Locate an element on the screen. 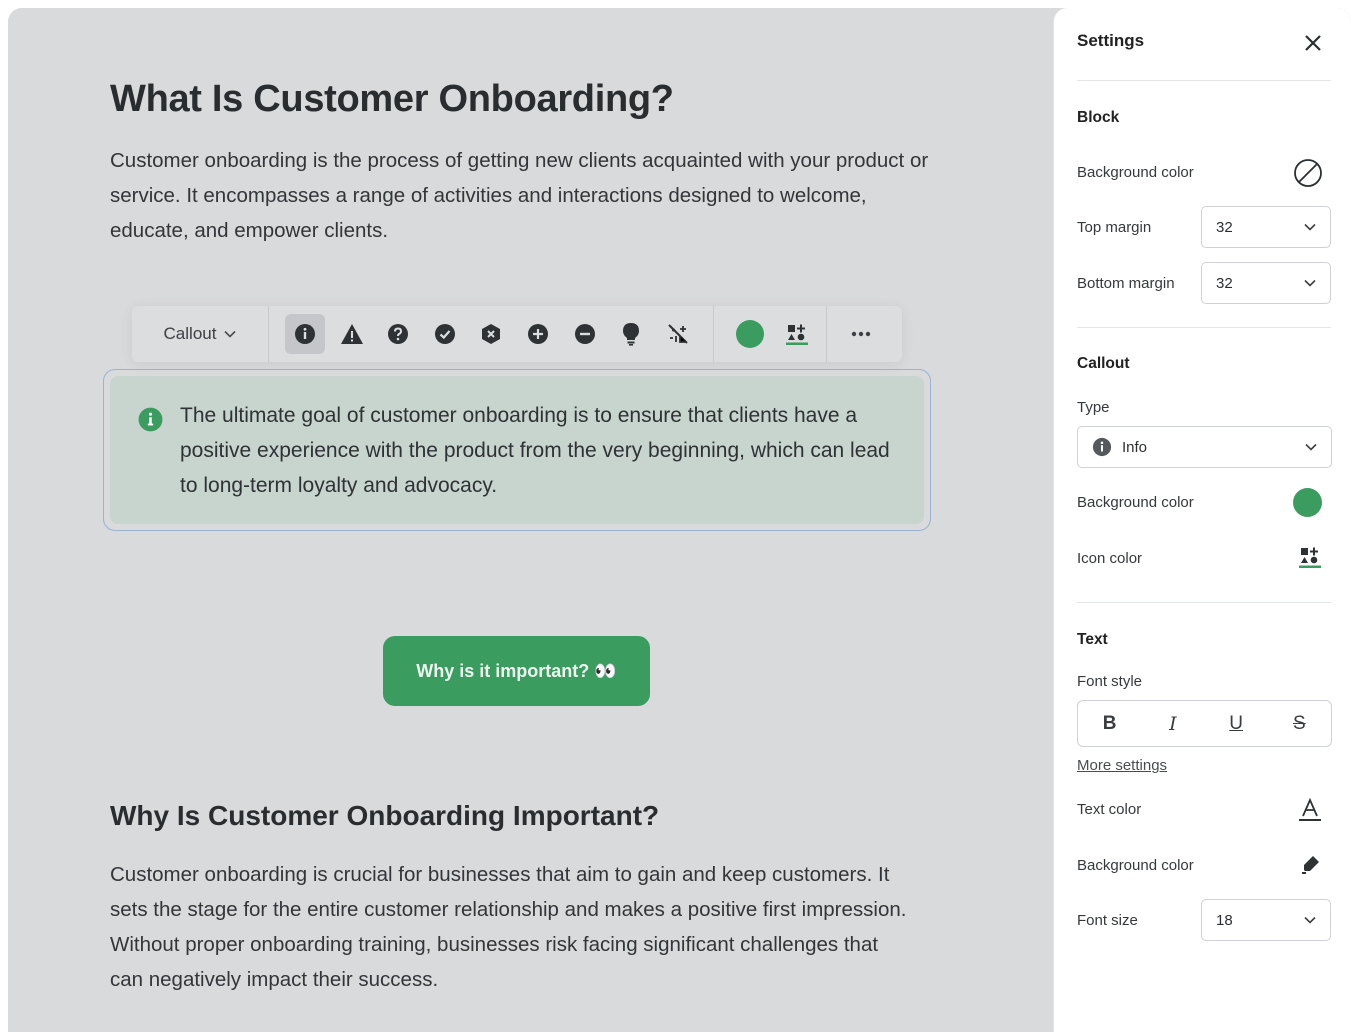 The image size is (1351, 1032). icon-option-lightbulb is located at coordinates (631, 334).